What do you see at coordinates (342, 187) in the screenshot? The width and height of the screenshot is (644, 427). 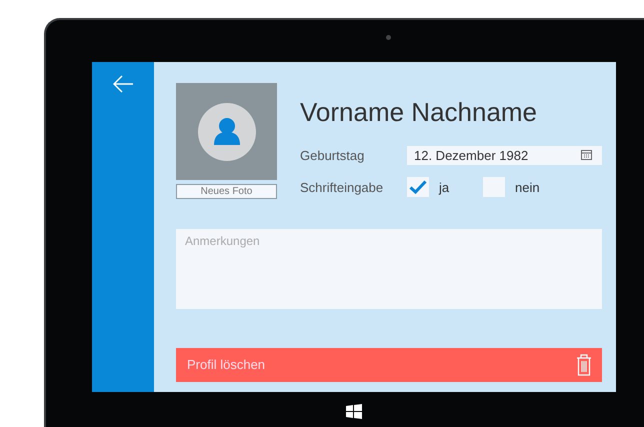 I see `handwriting-label: Schrifteingabe` at bounding box center [342, 187].